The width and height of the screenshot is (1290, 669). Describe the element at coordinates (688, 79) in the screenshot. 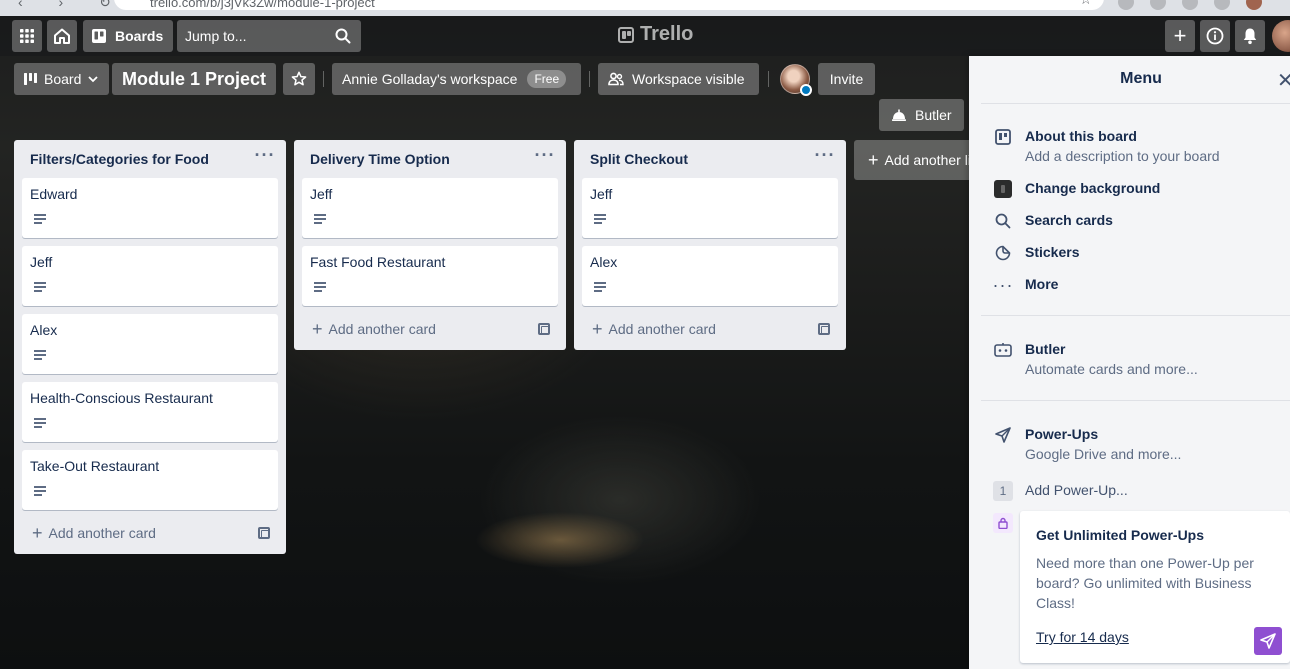

I see `visibility-label: Workspace visible` at that location.